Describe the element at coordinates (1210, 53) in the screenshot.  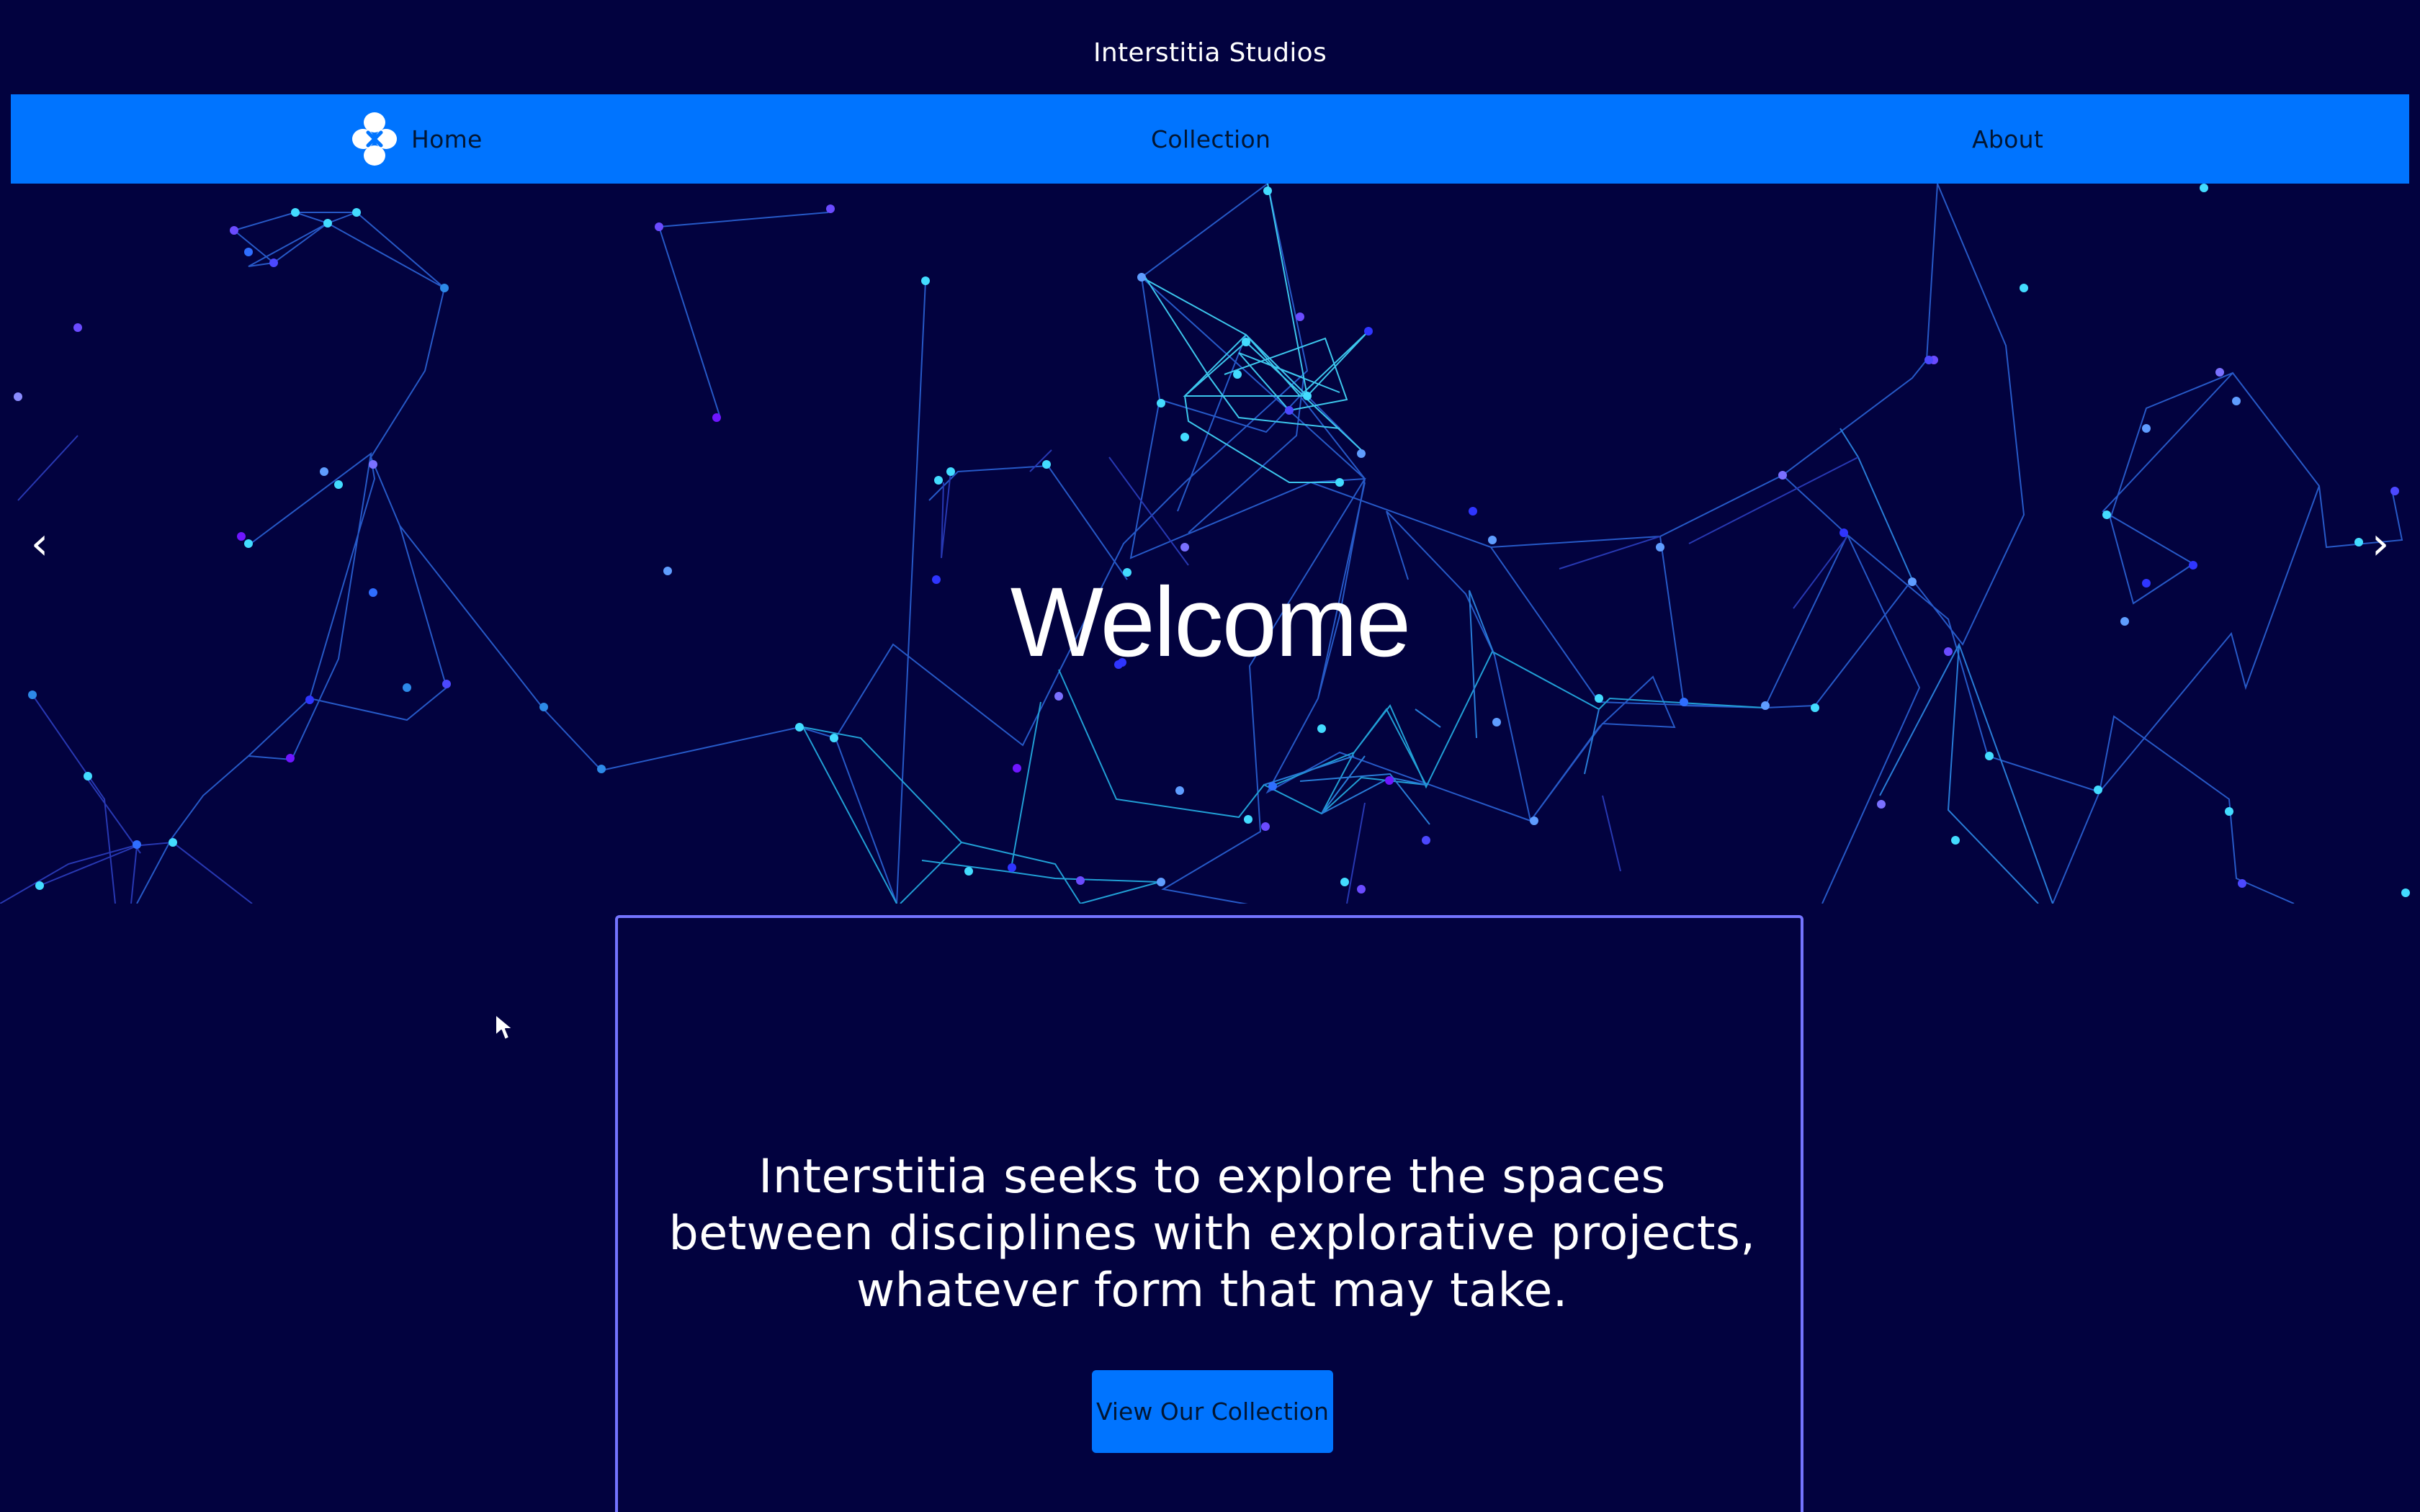
I see `site-title: Interstitia Studios` at that location.